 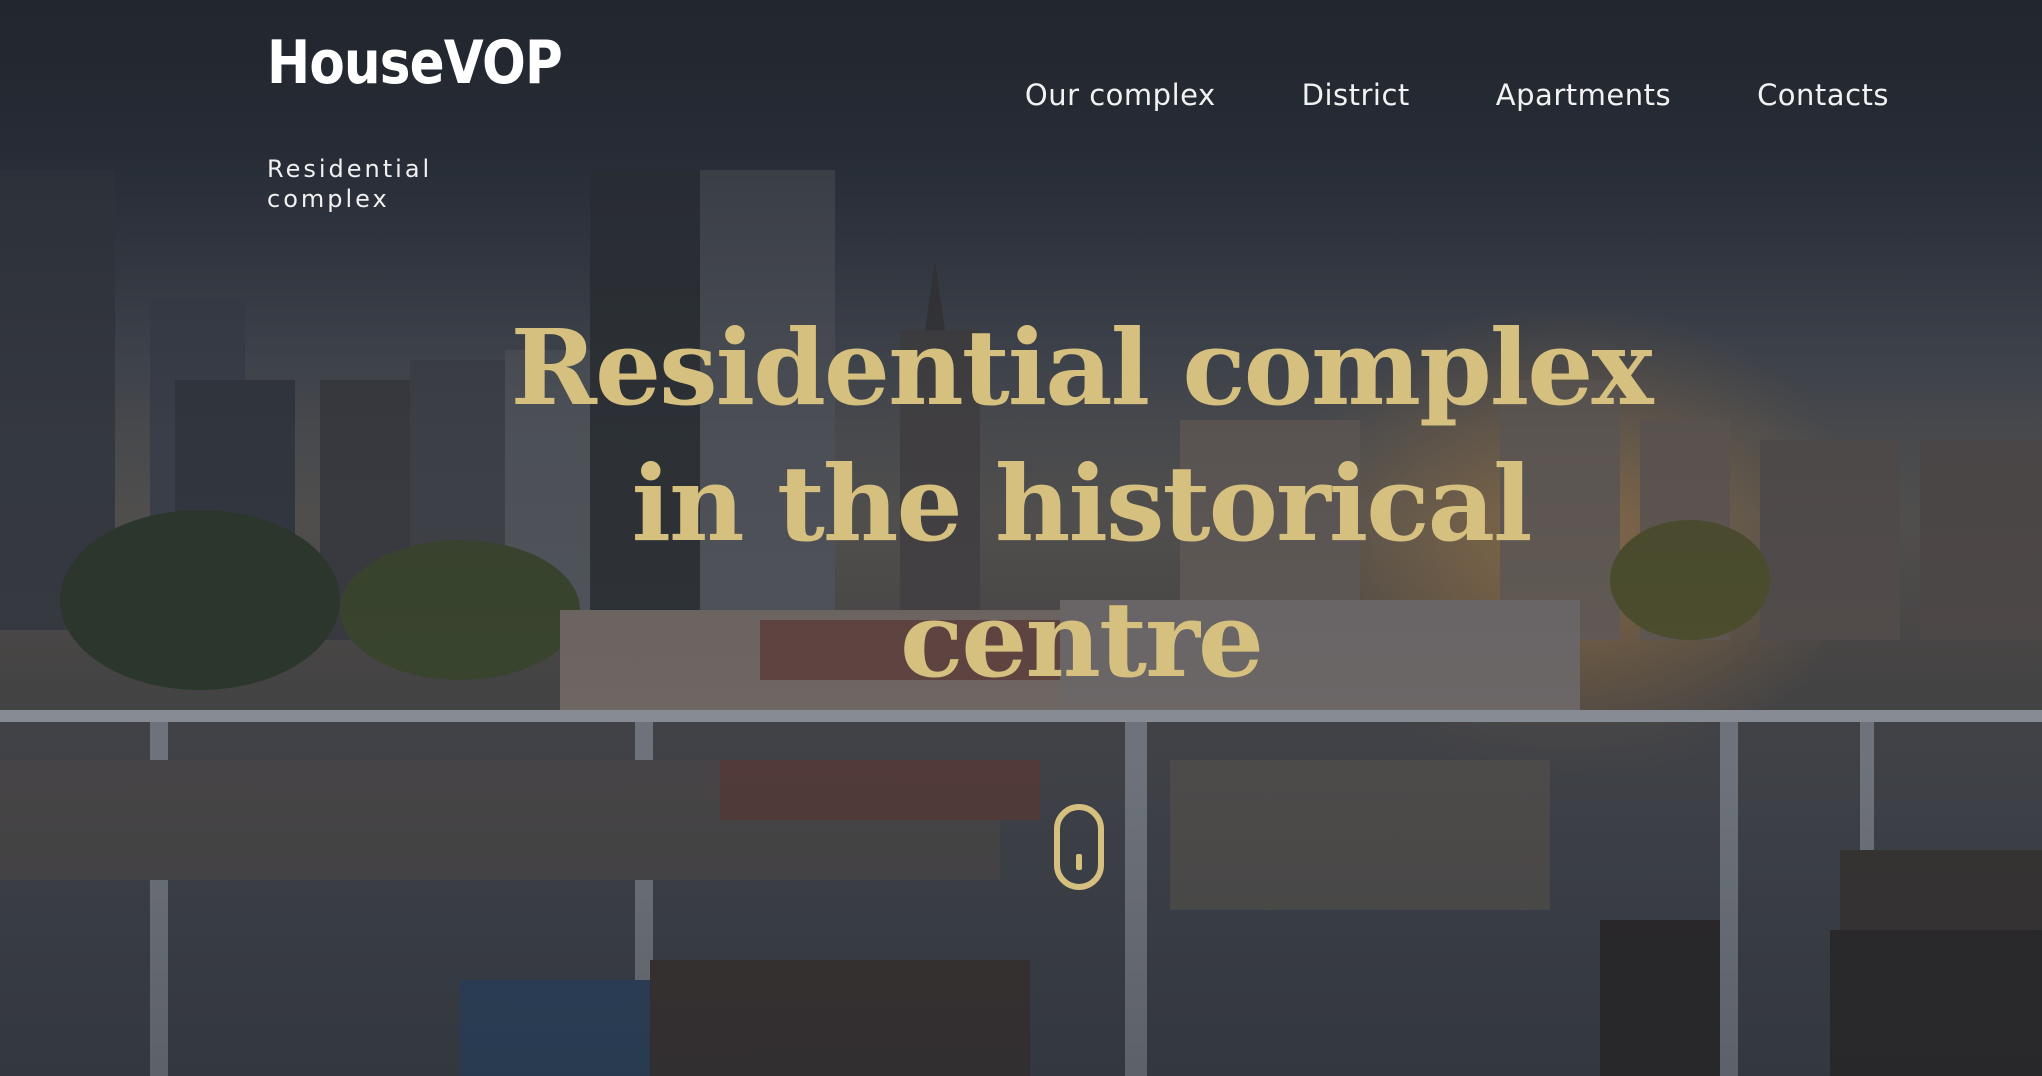 I want to click on logo-wordmark: HouseVOP, so click(x=415, y=63).